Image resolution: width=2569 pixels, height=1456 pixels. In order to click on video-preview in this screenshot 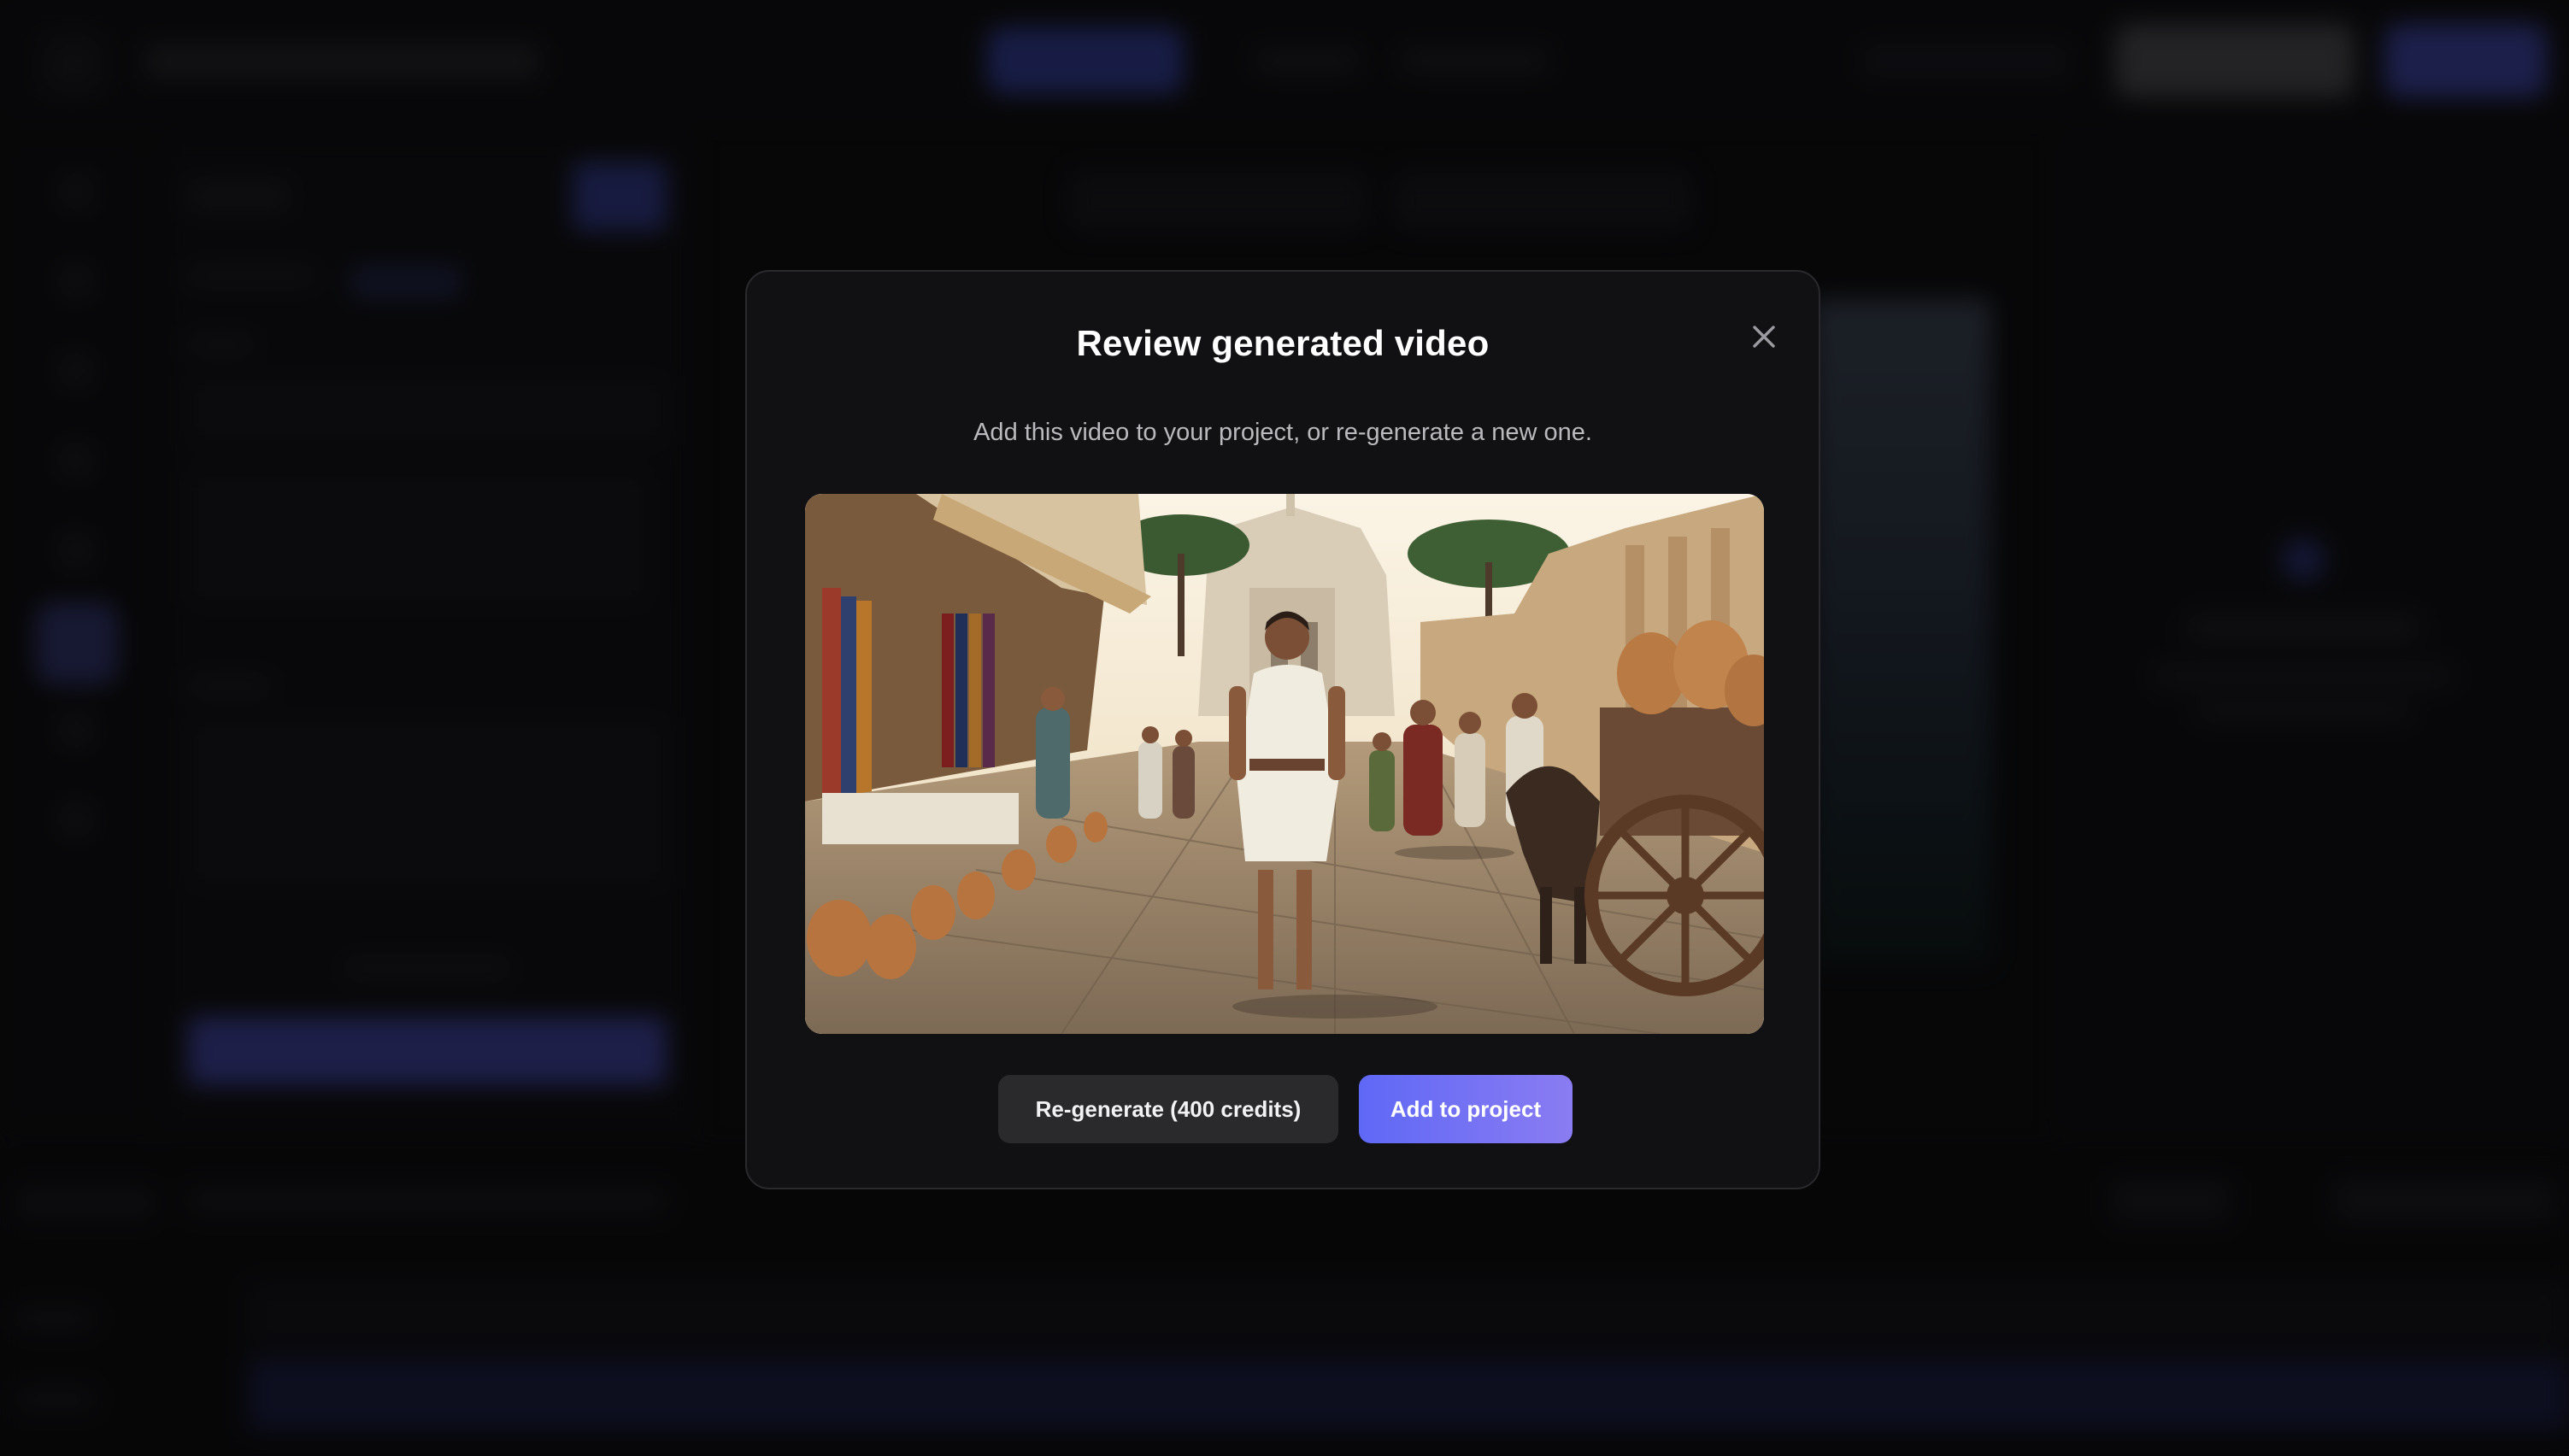, I will do `click(1284, 764)`.